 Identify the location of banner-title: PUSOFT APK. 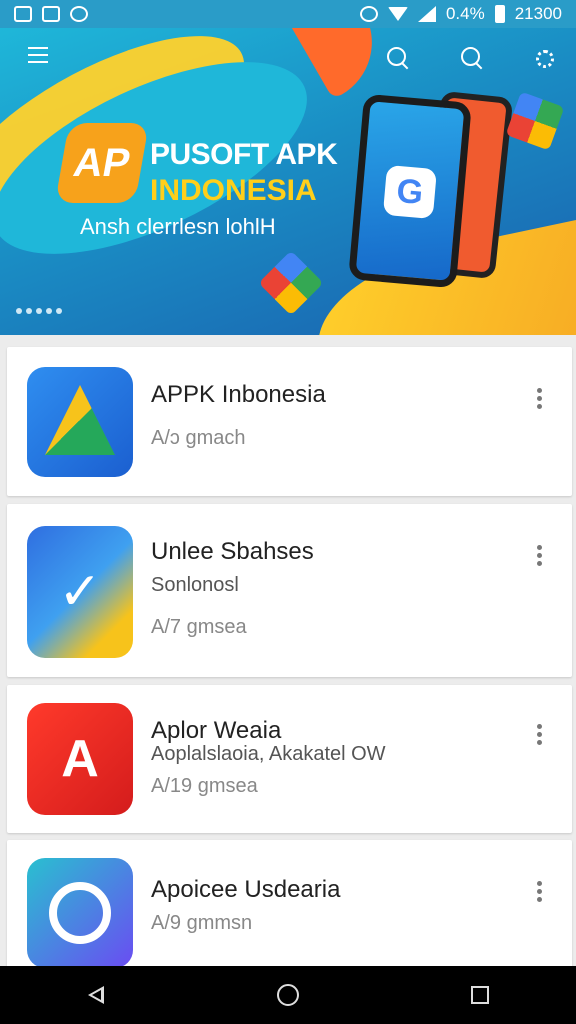
(244, 154).